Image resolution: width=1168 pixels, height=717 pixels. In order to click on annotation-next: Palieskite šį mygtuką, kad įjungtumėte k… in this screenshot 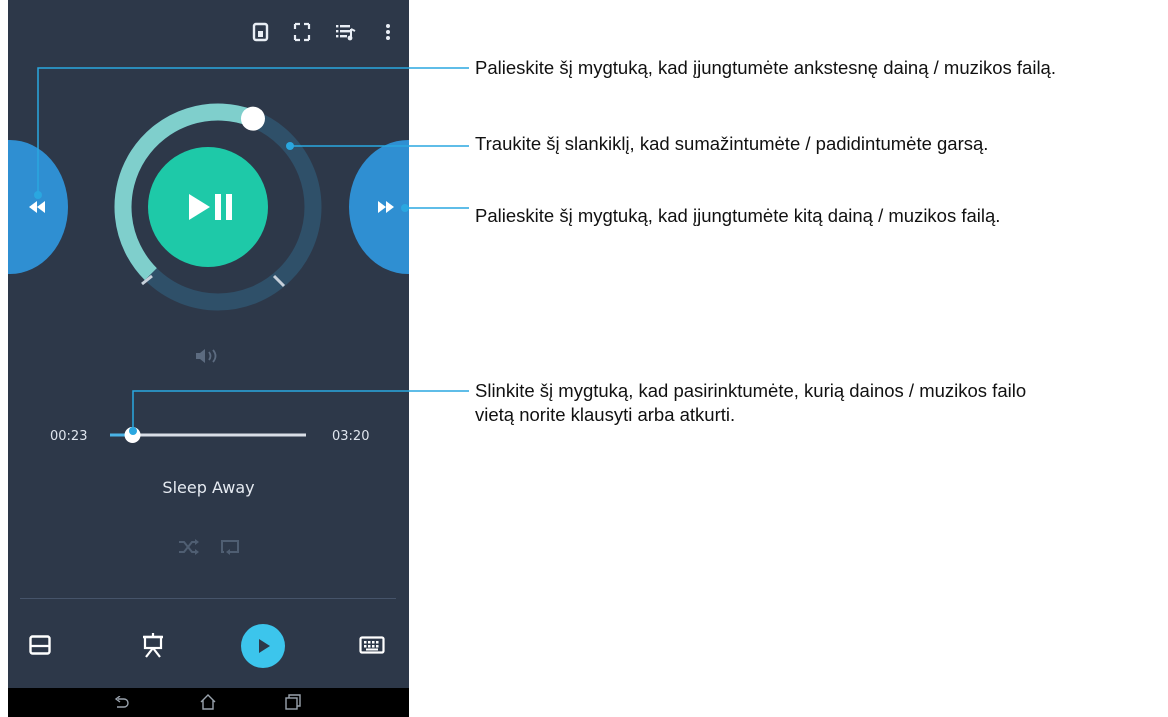, I will do `click(738, 215)`.